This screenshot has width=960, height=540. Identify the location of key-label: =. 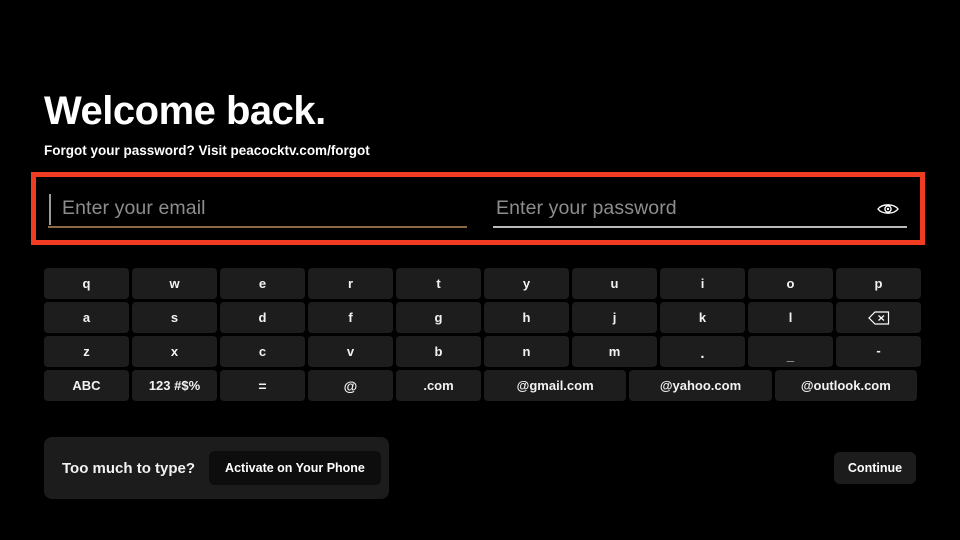
(262, 385).